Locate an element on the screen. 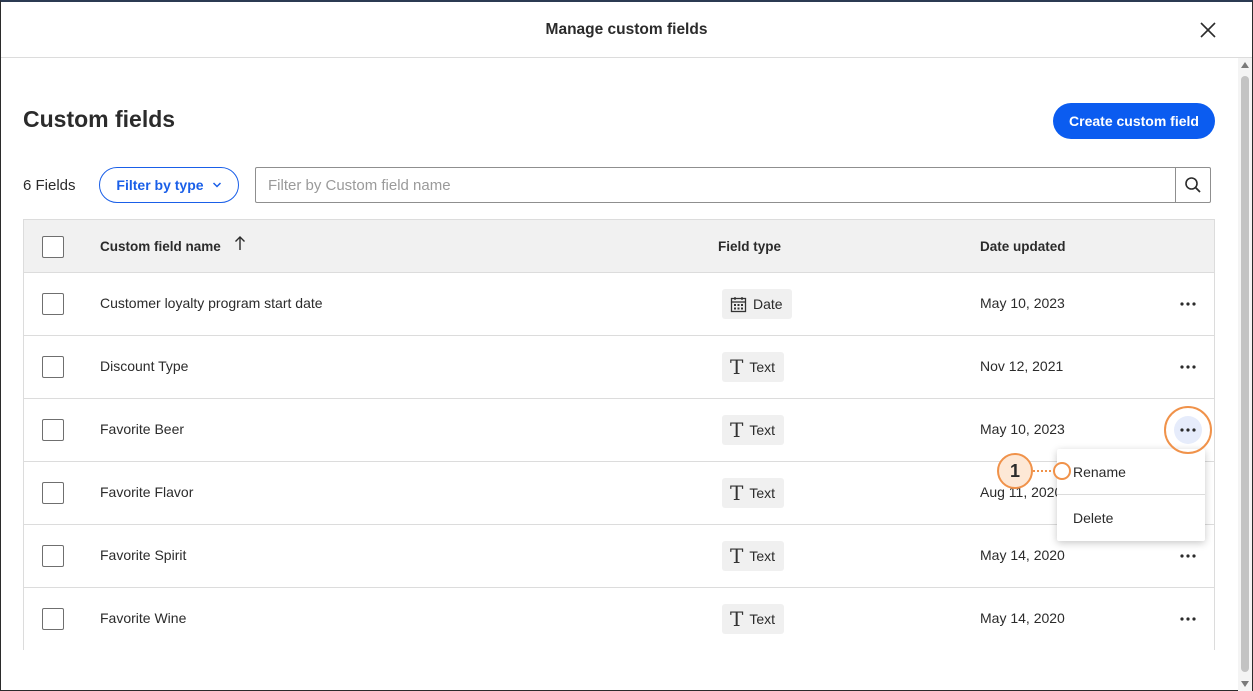 The width and height of the screenshot is (1253, 691). dialog-title: Manage custom fields is located at coordinates (626, 29).